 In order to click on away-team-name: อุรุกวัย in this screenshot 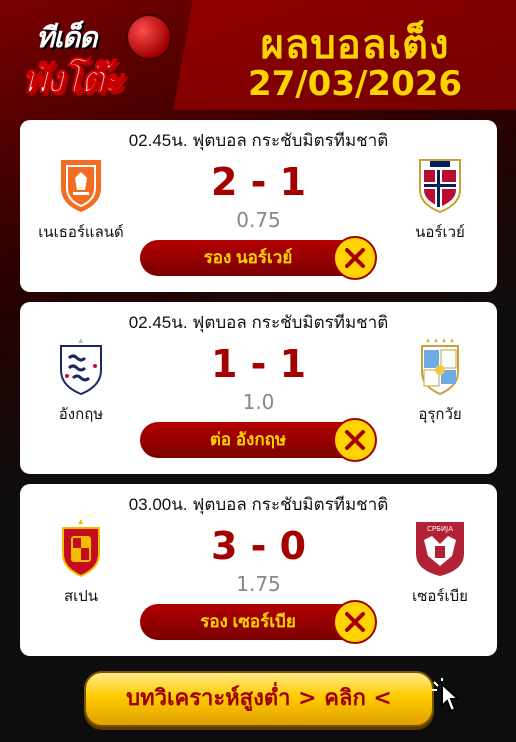, I will do `click(440, 414)`.